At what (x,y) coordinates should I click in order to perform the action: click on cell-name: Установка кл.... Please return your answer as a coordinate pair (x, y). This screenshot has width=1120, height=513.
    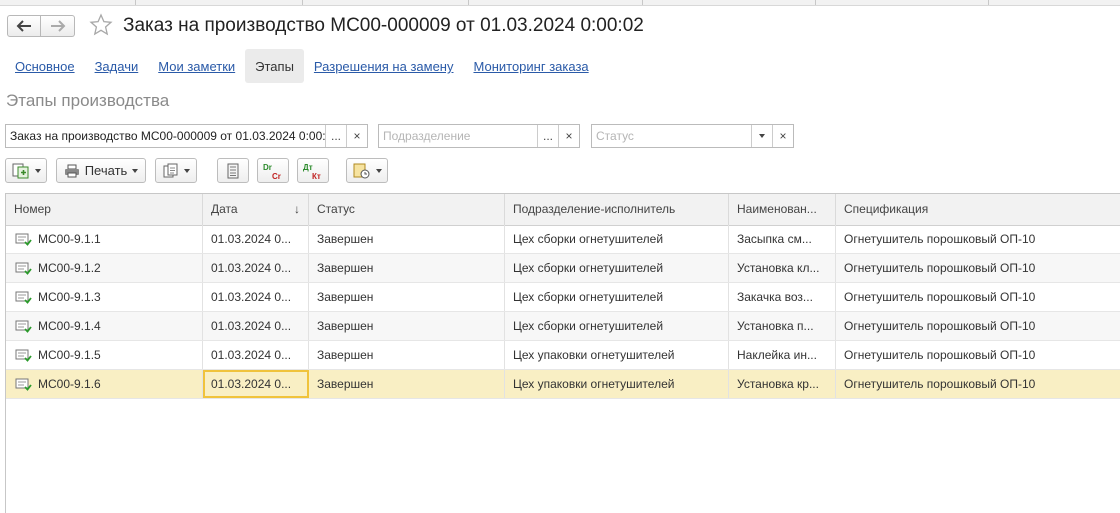
    Looking at the image, I should click on (782, 268).